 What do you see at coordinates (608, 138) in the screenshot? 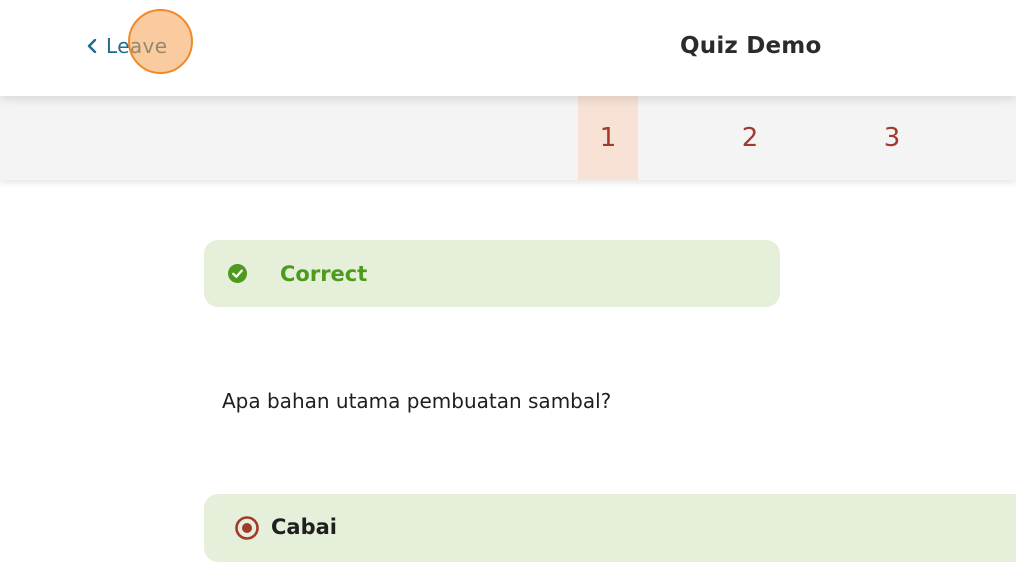
I see `question-nav-item-1: 1` at bounding box center [608, 138].